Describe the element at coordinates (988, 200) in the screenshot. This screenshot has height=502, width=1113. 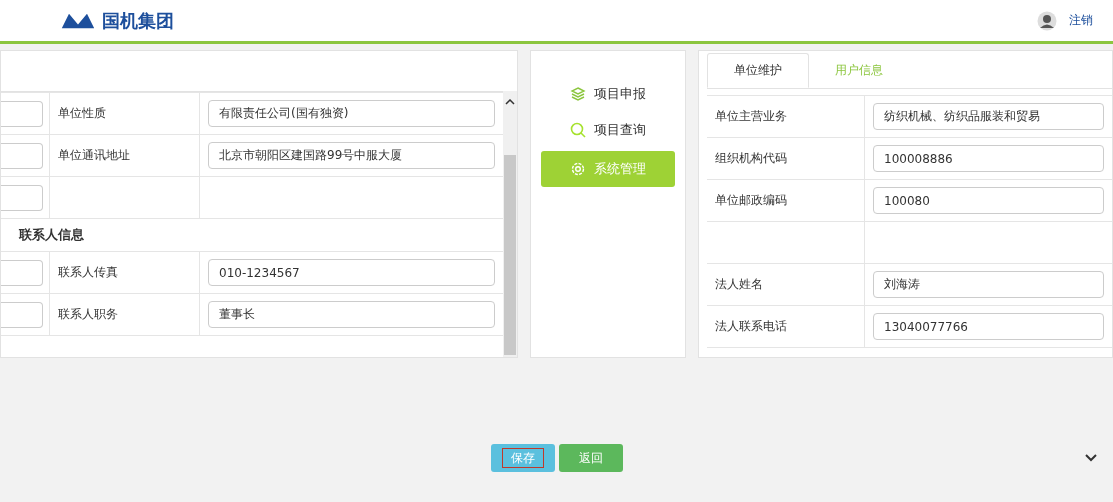
I see `input-field: 100080` at that location.